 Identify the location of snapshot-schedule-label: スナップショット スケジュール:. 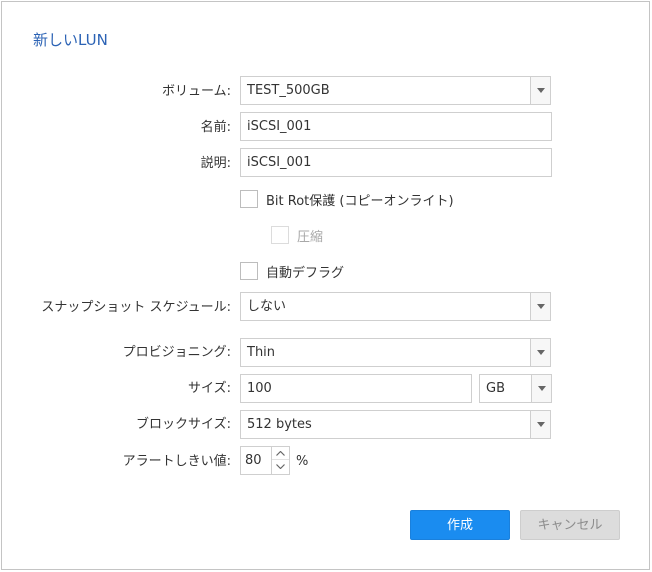
(136, 307).